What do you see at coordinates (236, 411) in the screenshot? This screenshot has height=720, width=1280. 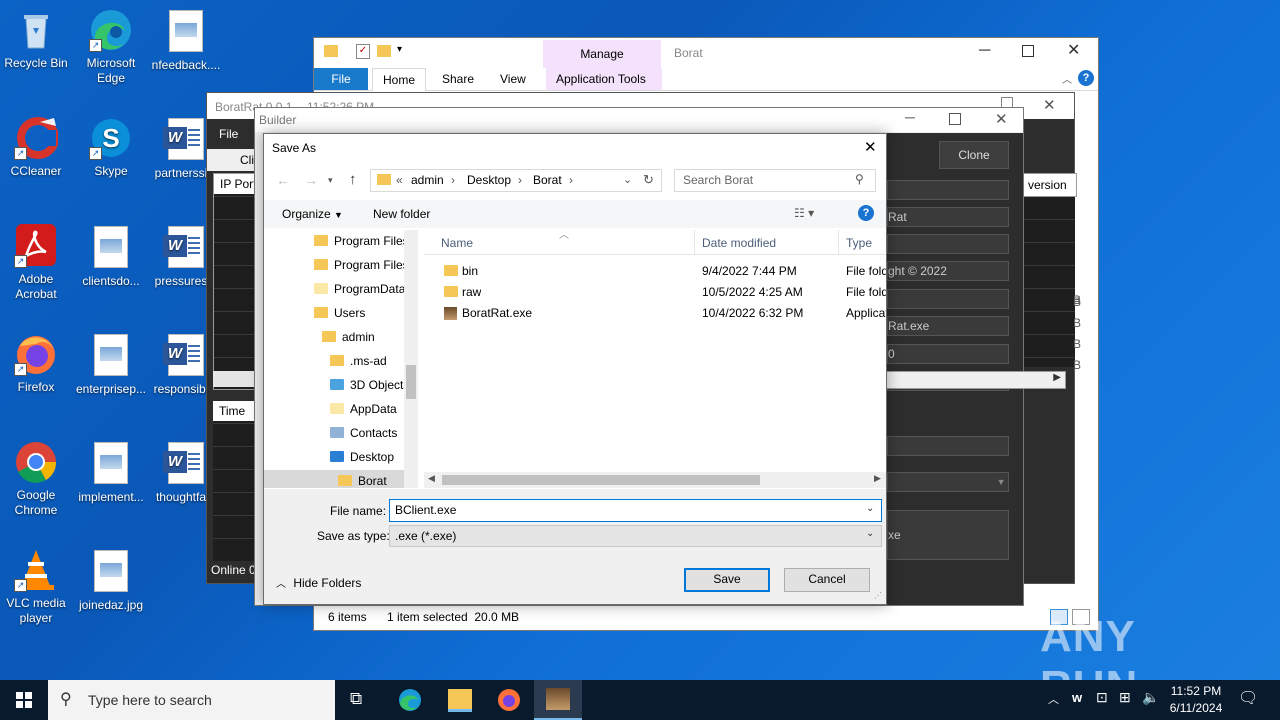 I see `column-header: Time` at bounding box center [236, 411].